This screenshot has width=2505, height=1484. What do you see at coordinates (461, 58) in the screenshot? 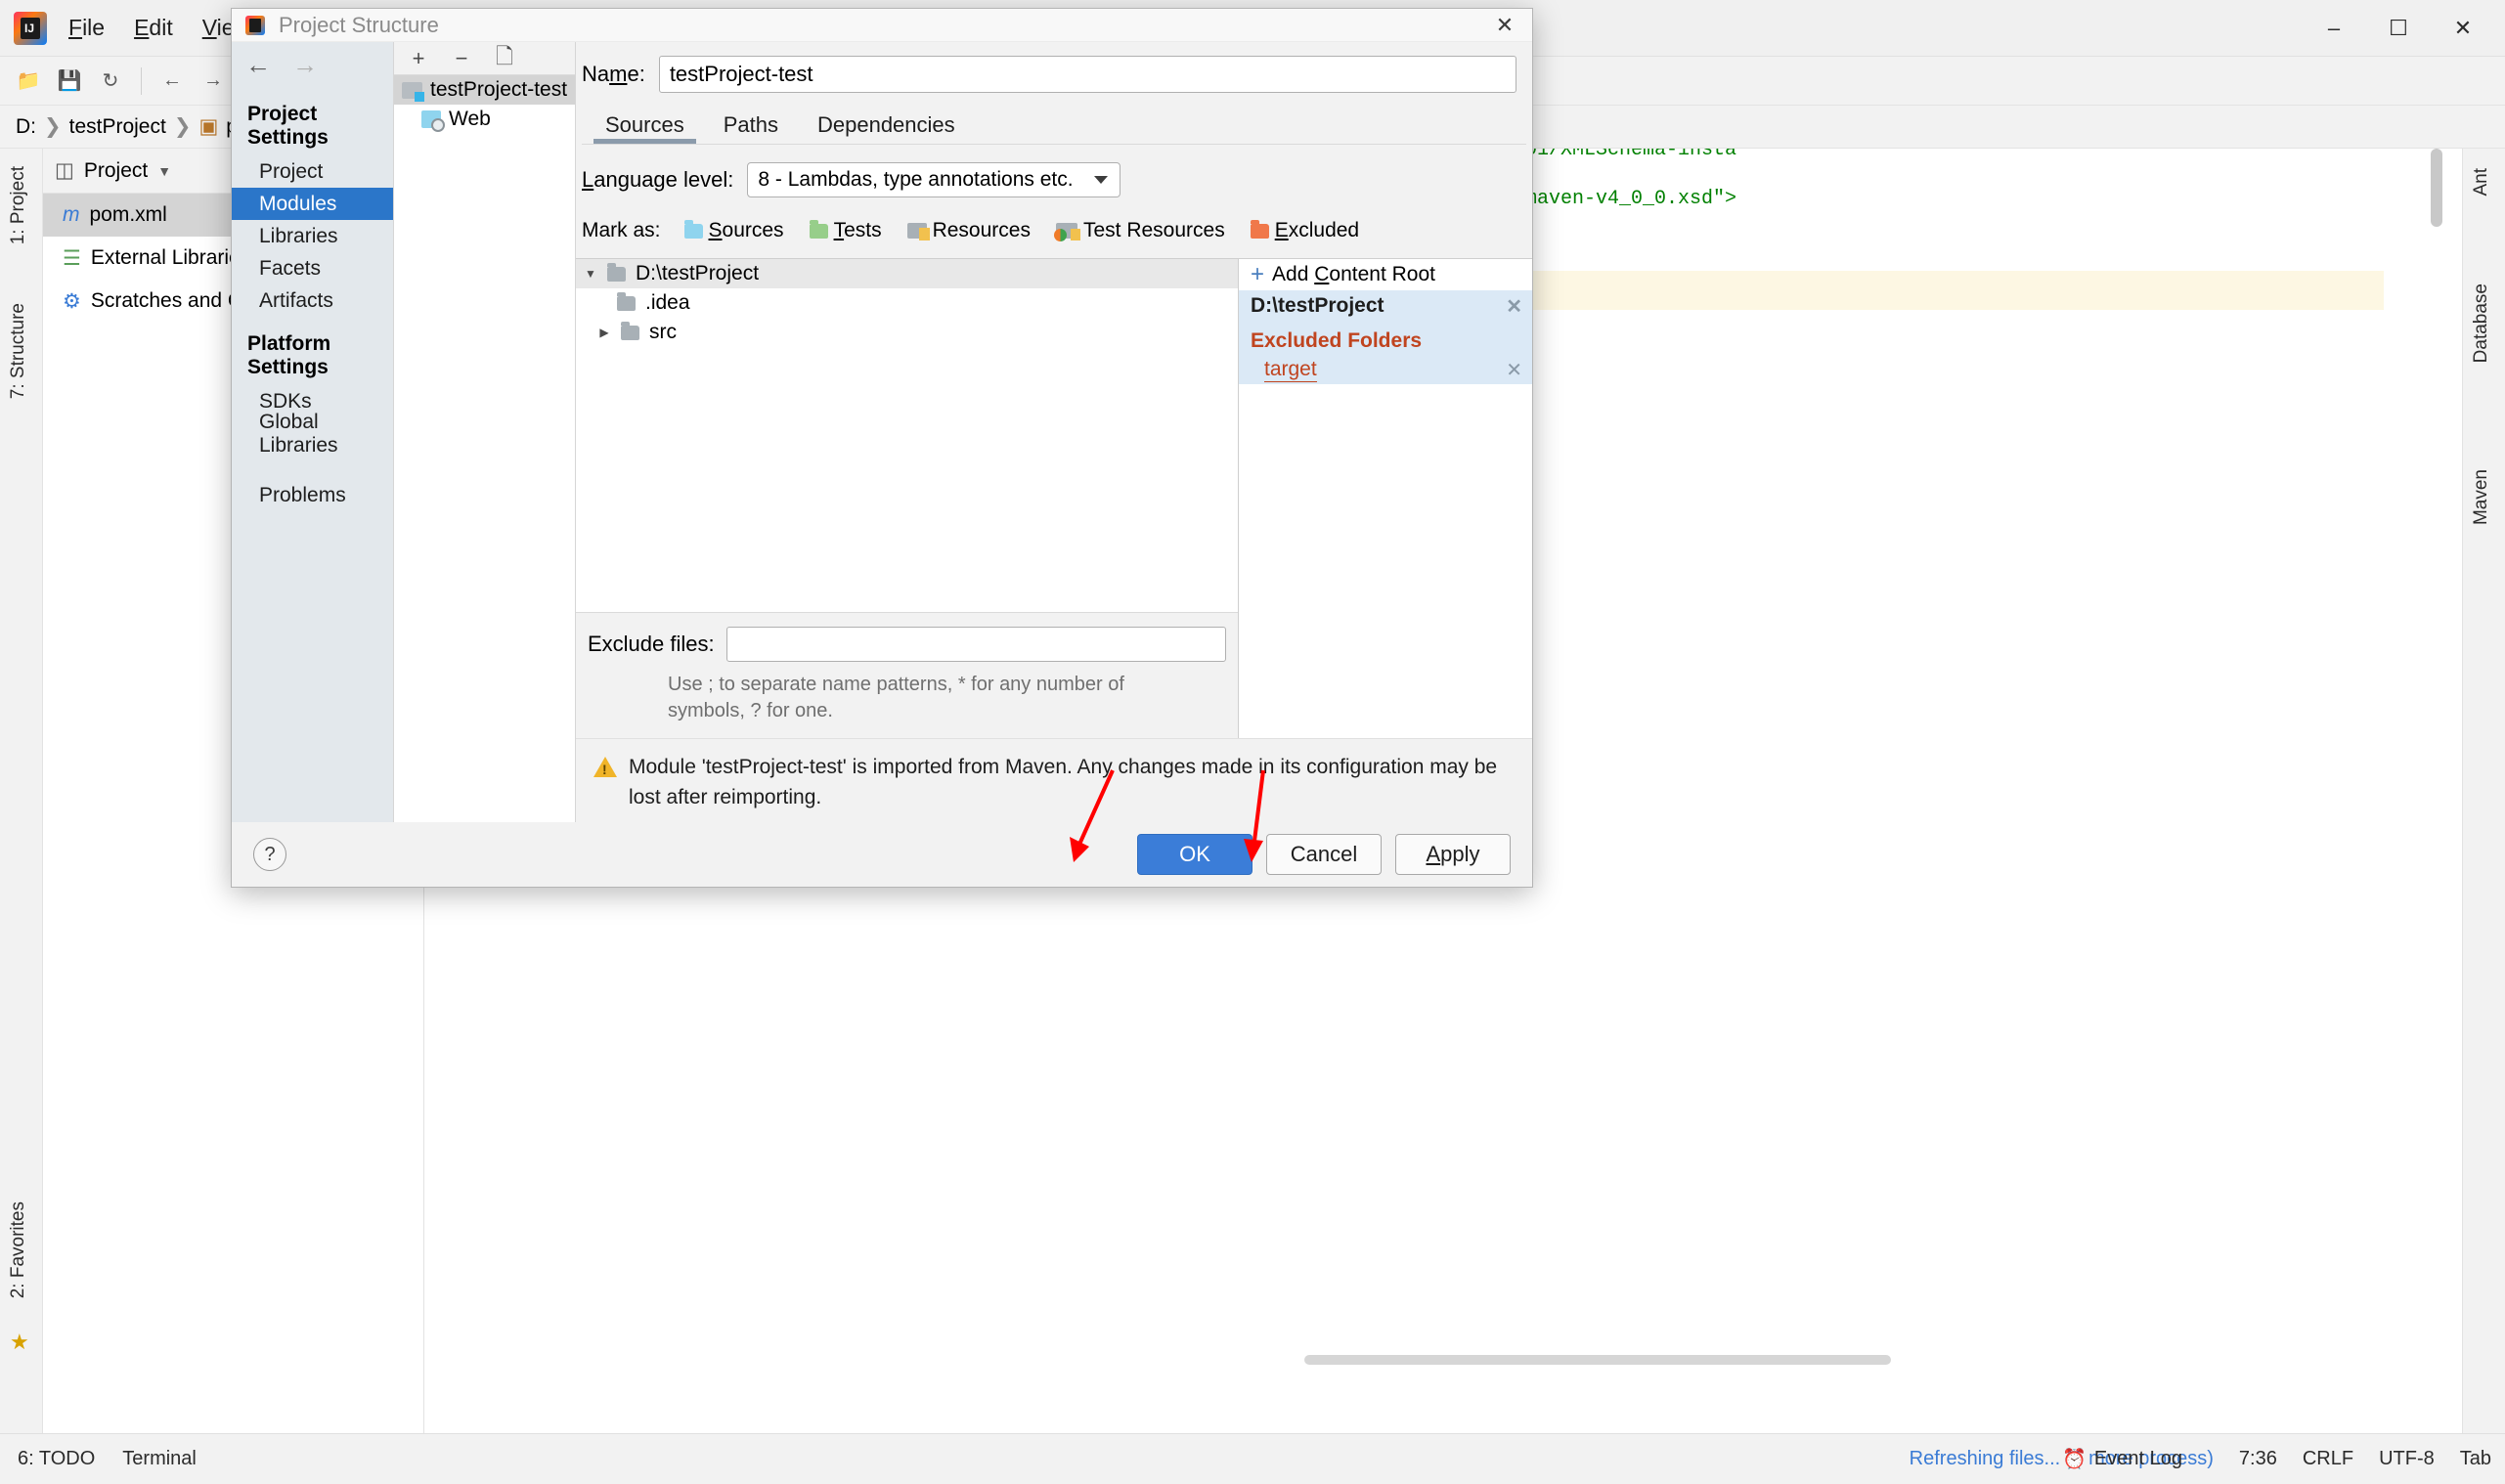
I see `remove-module-button: −` at bounding box center [461, 58].